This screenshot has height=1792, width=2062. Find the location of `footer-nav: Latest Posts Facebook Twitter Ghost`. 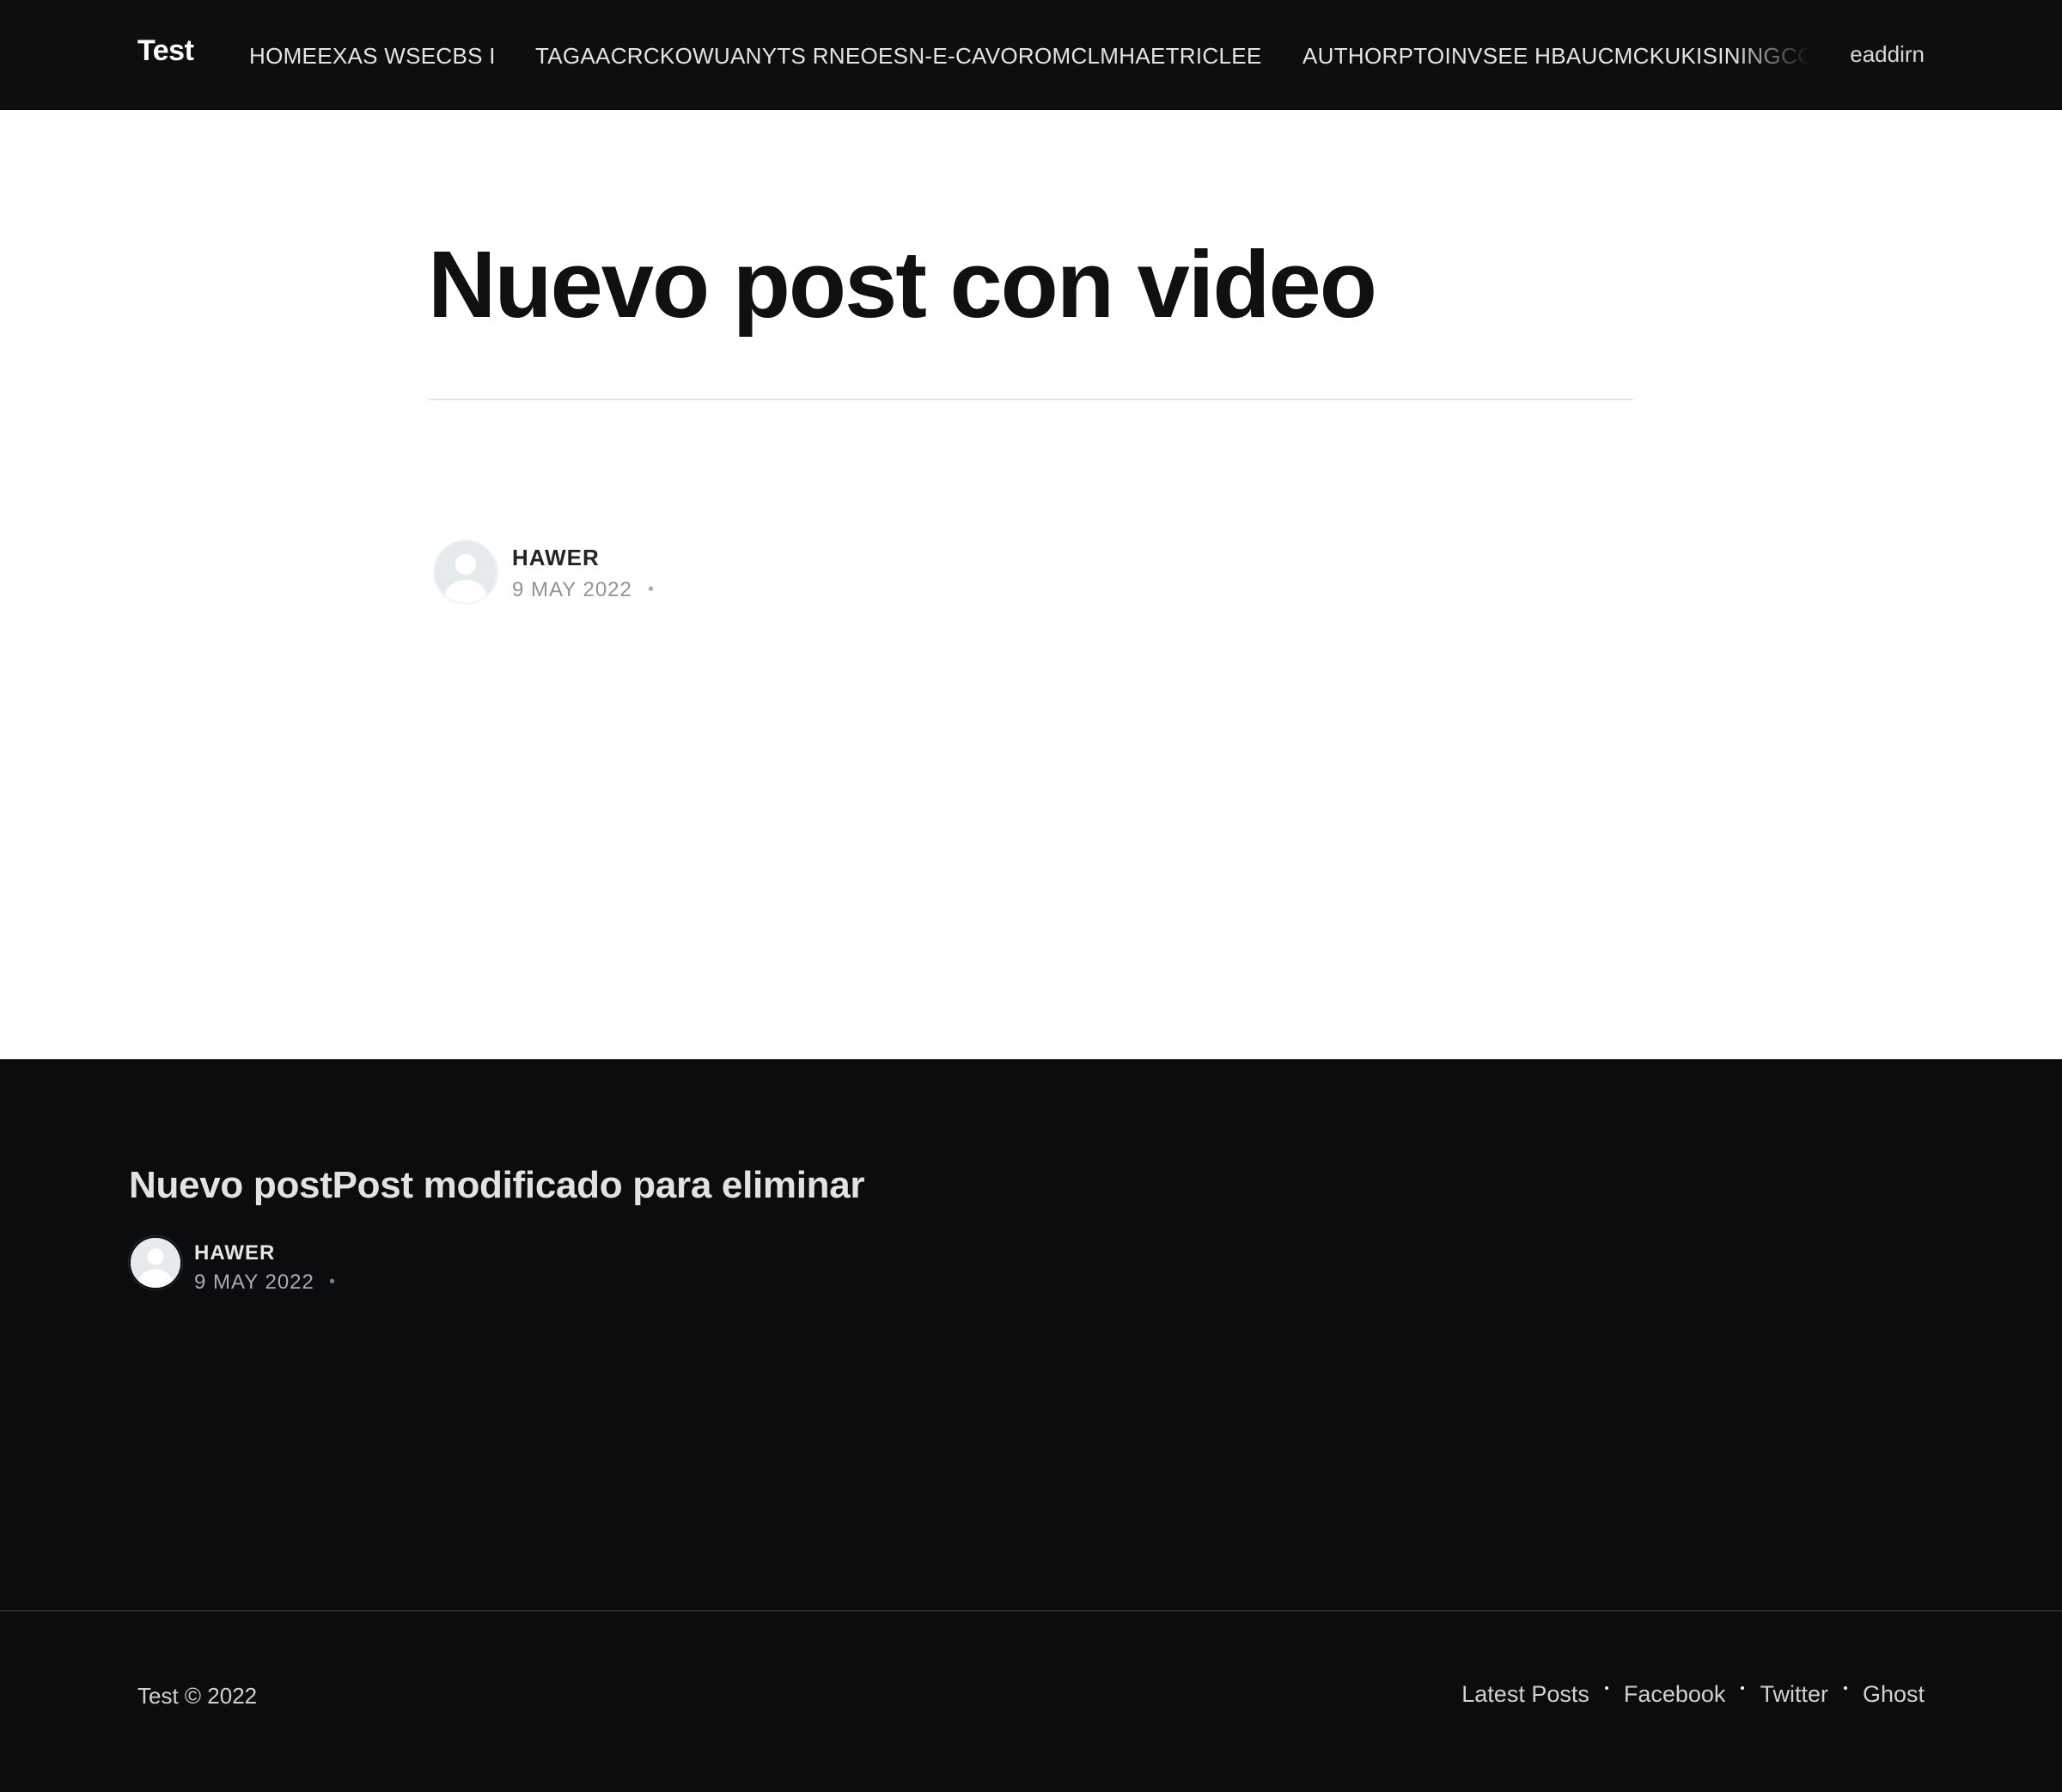

footer-nav: Latest Posts Facebook Twitter Ghost is located at coordinates (1693, 1694).